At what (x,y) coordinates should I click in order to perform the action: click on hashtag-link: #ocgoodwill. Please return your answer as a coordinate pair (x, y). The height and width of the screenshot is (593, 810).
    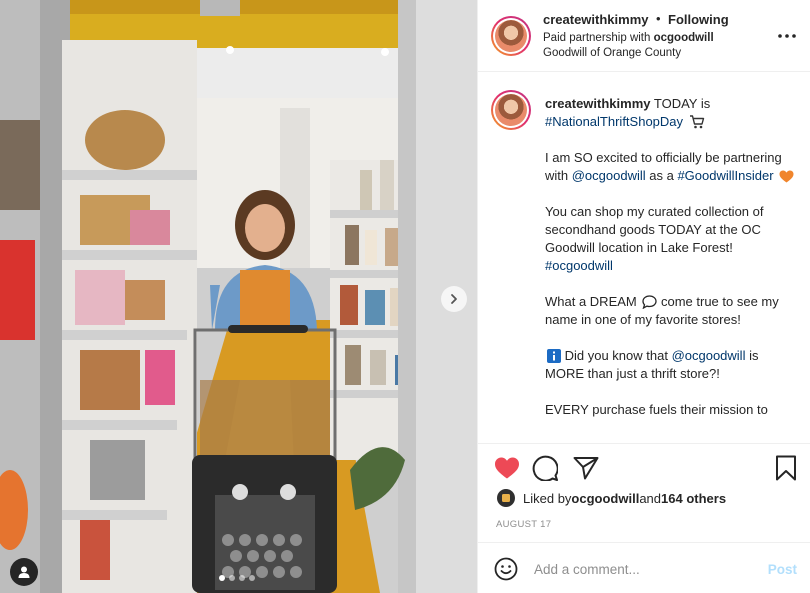
    Looking at the image, I should click on (579, 265).